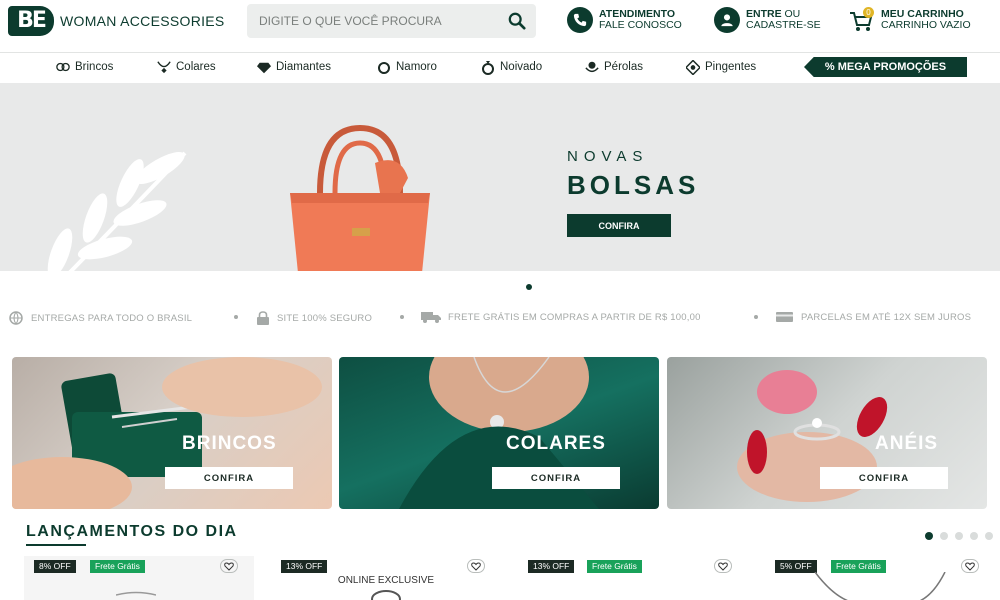  I want to click on necklace-icon, so click(164, 67).